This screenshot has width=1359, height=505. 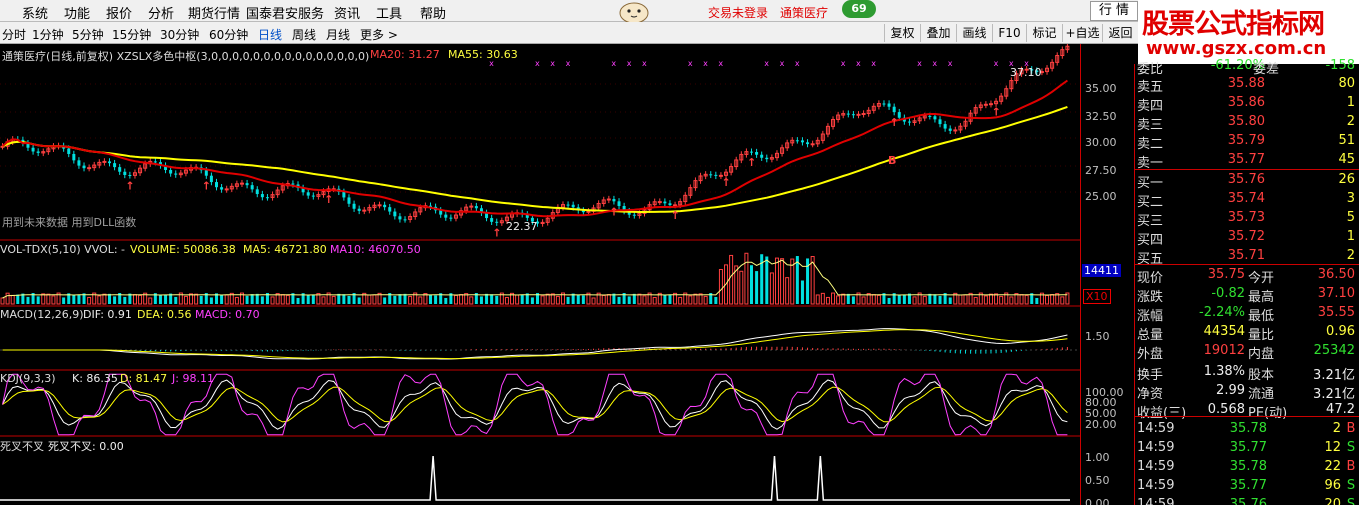 What do you see at coordinates (1114, 11) in the screenshot?
I see `quote-button: 行 情` at bounding box center [1114, 11].